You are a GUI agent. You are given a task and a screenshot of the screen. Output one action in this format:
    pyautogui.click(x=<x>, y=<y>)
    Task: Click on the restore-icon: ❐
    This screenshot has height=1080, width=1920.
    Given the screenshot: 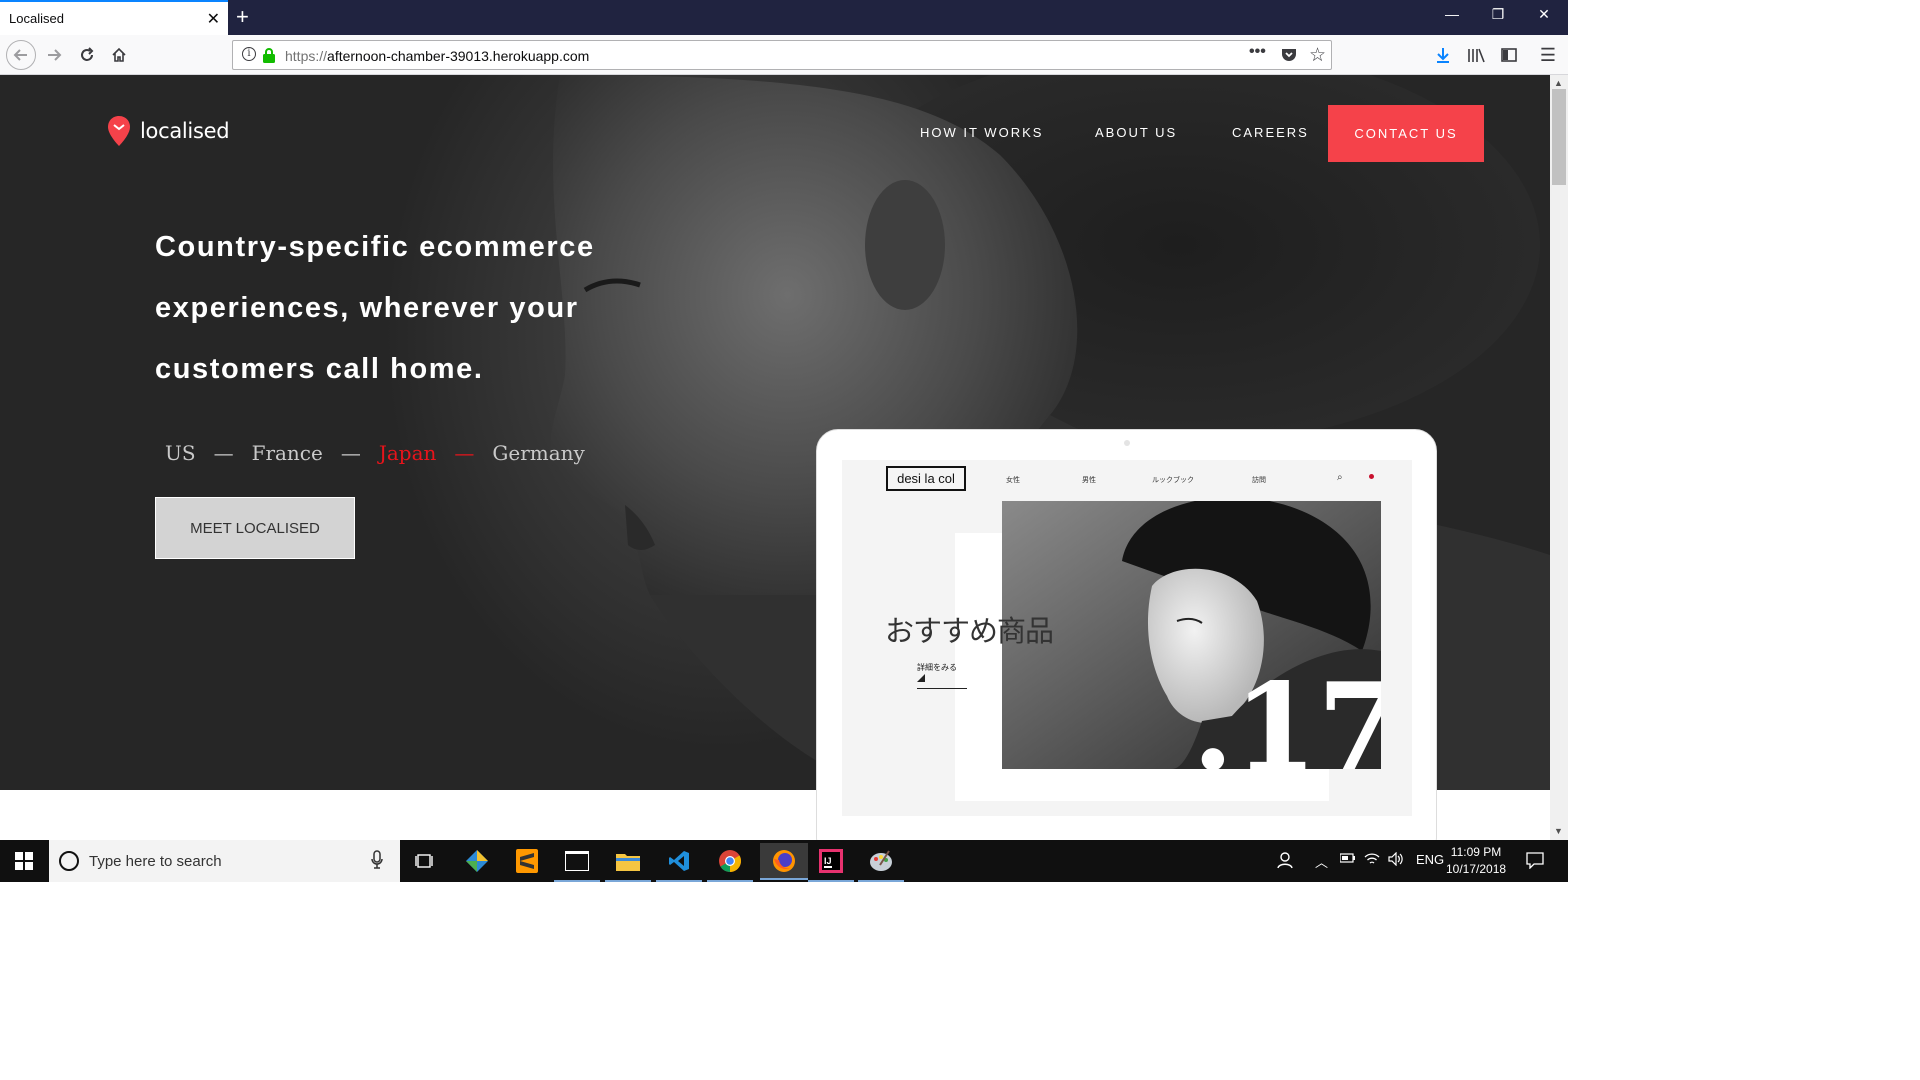 What is the action you would take?
    pyautogui.click(x=1498, y=14)
    